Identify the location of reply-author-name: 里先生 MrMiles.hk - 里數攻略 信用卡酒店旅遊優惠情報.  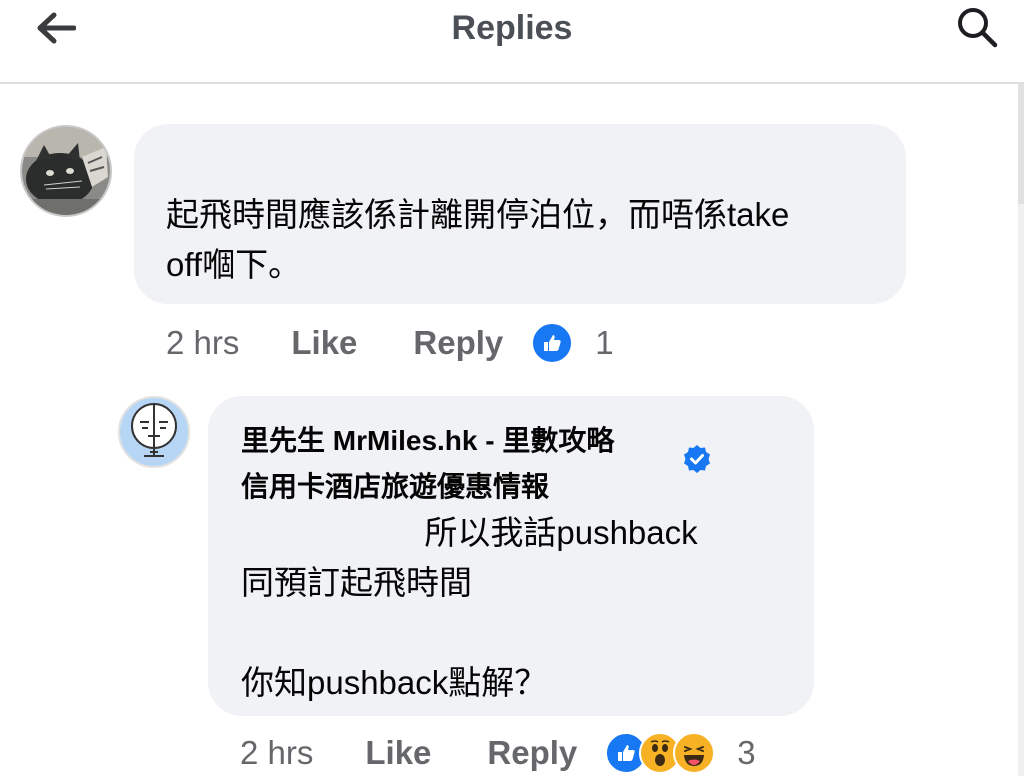
(461, 464).